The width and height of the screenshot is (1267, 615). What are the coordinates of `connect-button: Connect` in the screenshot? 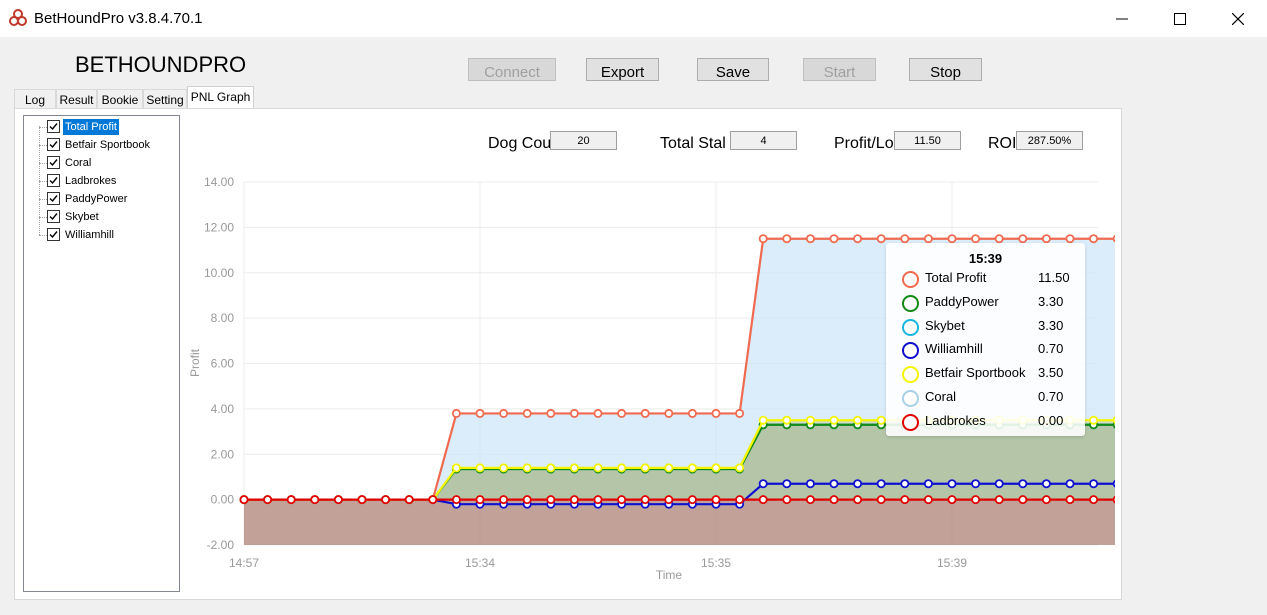 It's located at (512, 69).